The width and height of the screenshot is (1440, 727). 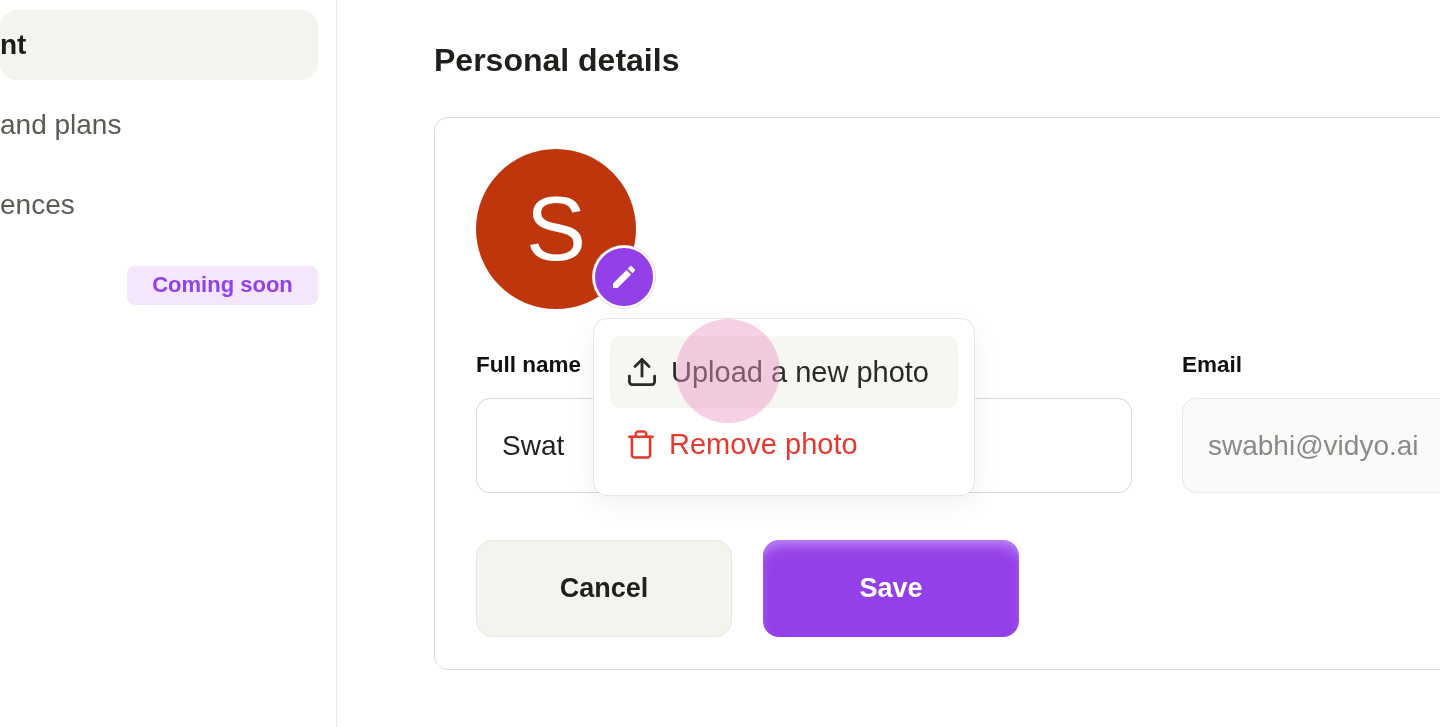 What do you see at coordinates (159, 205) in the screenshot?
I see `sidebar-item: ences` at bounding box center [159, 205].